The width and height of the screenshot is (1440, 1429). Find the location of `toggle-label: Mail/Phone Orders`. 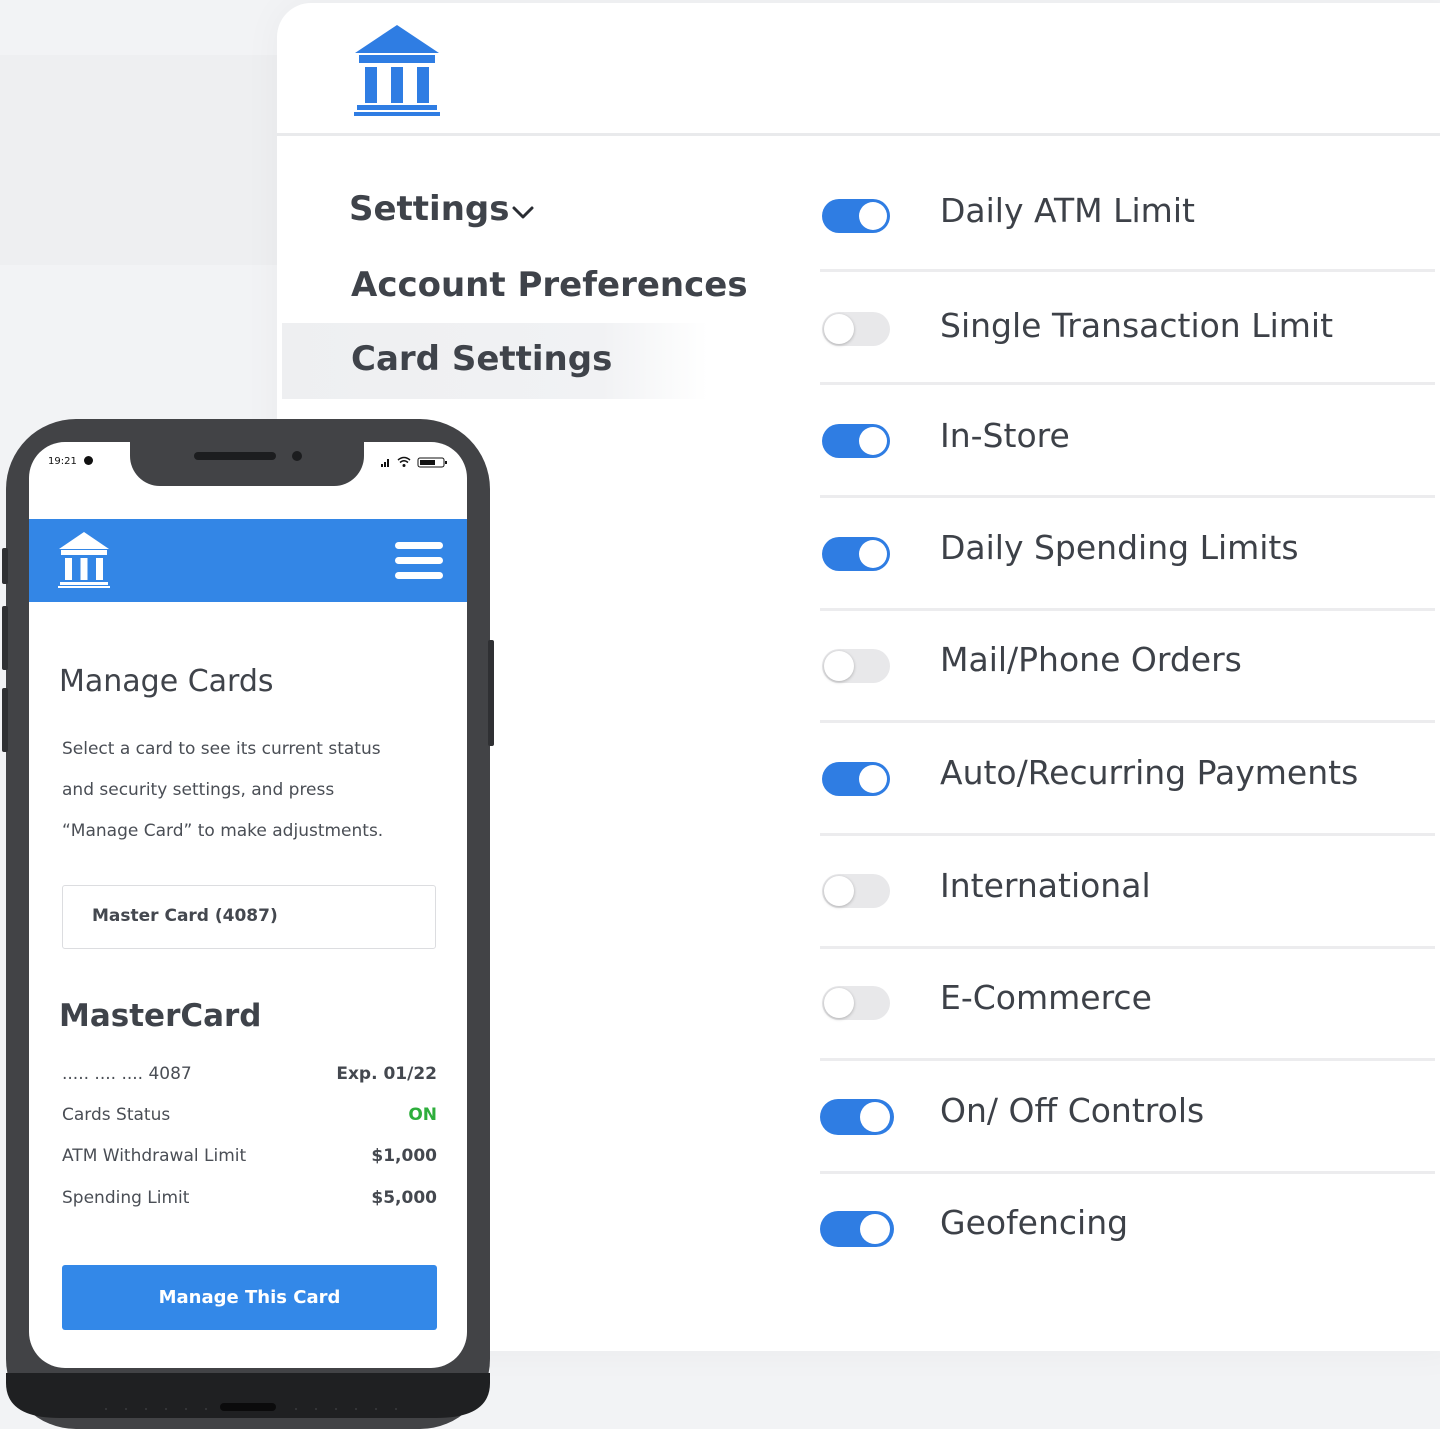

toggle-label: Mail/Phone Orders is located at coordinates (1091, 659).